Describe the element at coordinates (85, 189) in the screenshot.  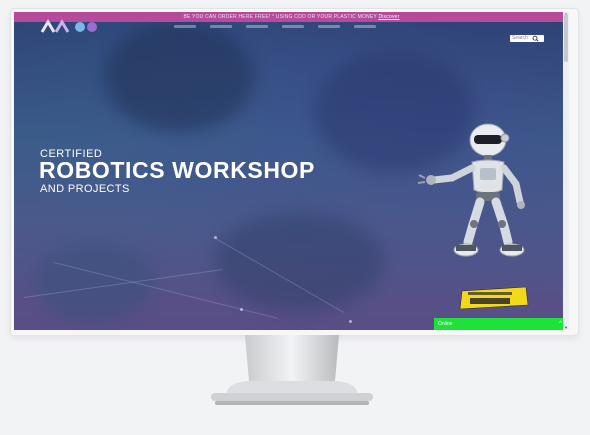
I see `hero-line3: AND PROJECTS` at that location.